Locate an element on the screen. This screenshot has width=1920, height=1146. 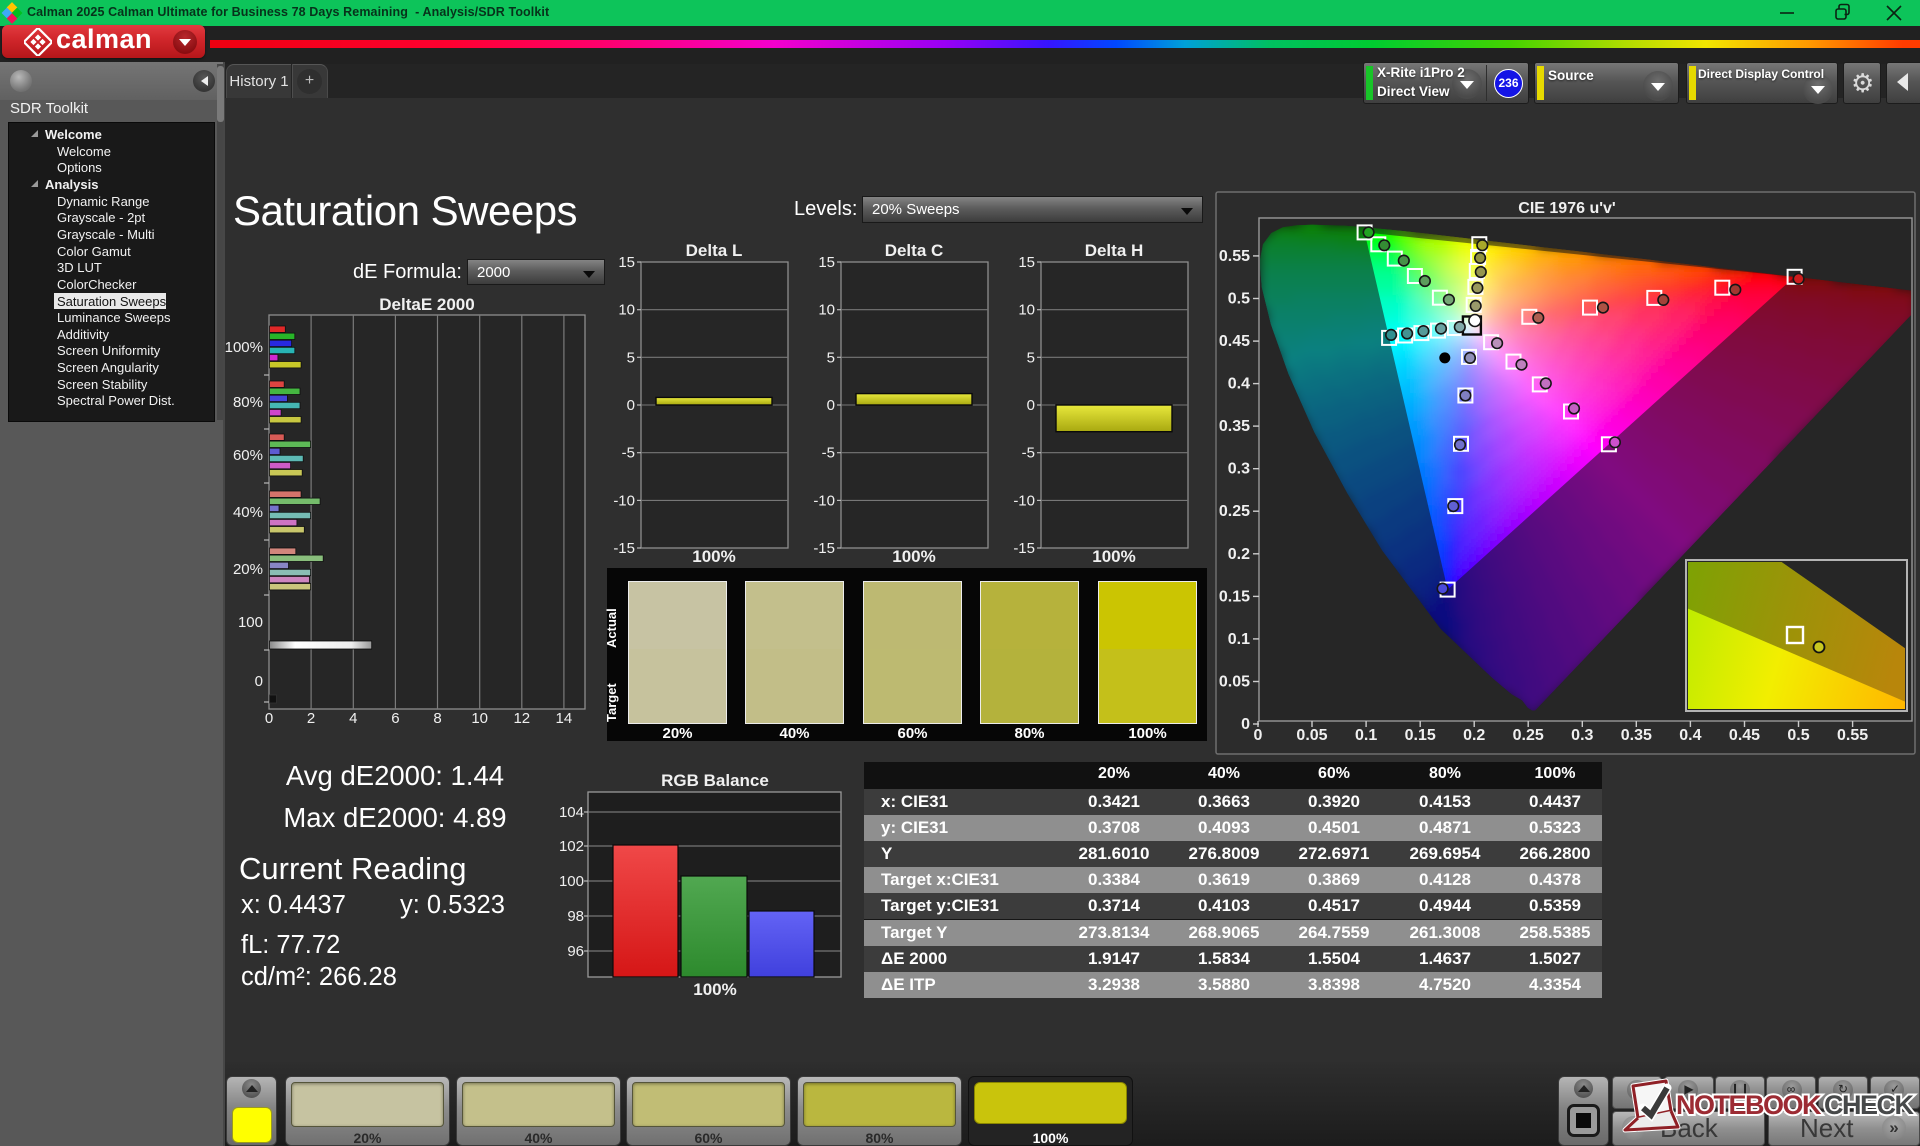
svg-text: 6 is located at coordinates (395, 718).